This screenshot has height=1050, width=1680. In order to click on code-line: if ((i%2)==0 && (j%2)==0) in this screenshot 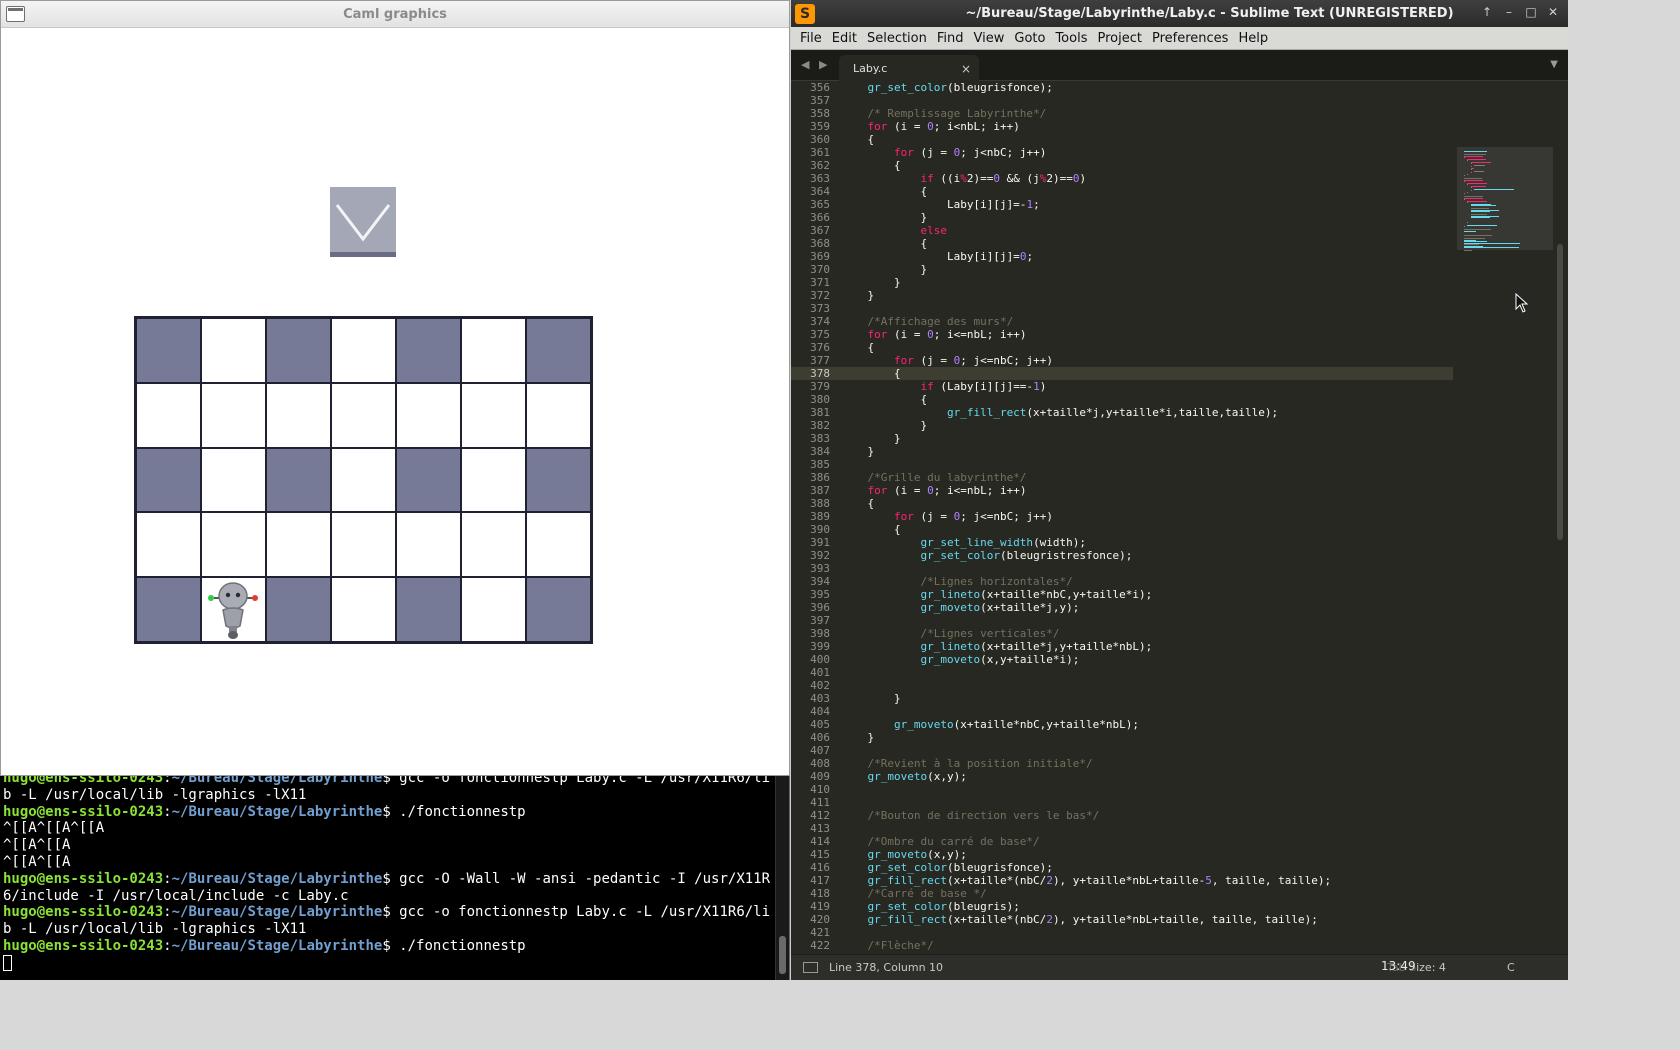, I will do `click(1147, 178)`.